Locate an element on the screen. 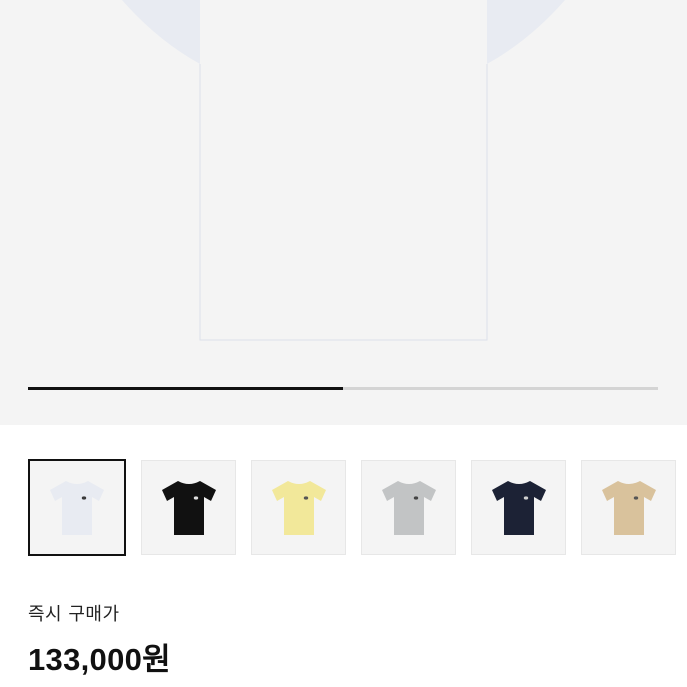  navy-tee-icon is located at coordinates (518, 507).